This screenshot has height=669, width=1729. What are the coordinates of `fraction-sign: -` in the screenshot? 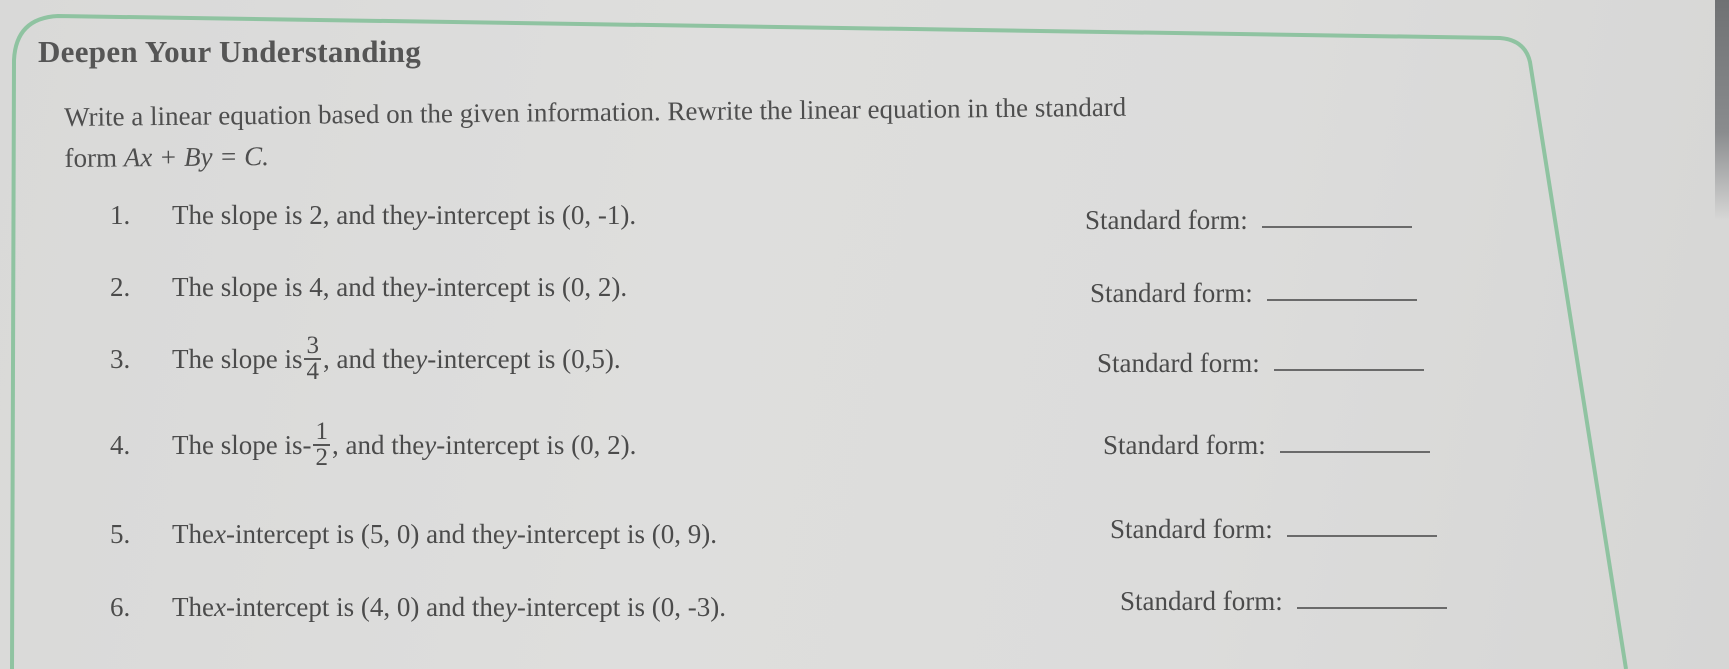 It's located at (307, 444).